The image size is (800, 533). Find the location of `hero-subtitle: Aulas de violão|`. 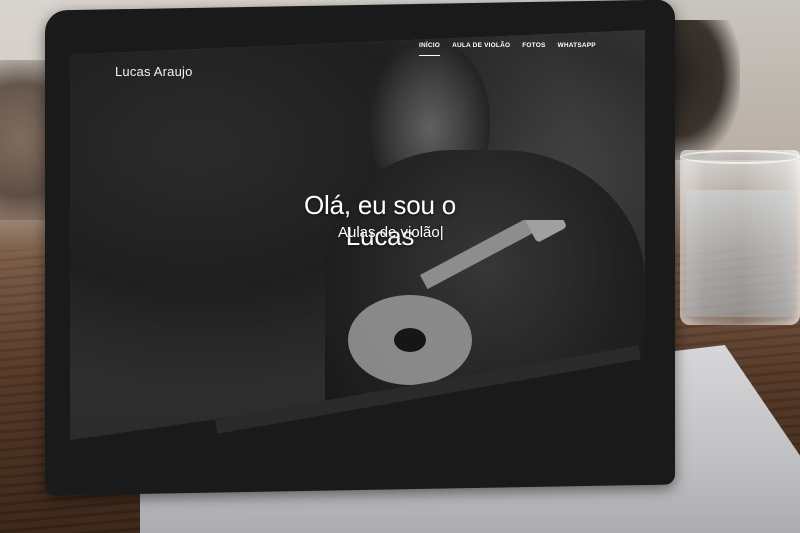

hero-subtitle: Aulas de violão| is located at coordinates (438, 232).